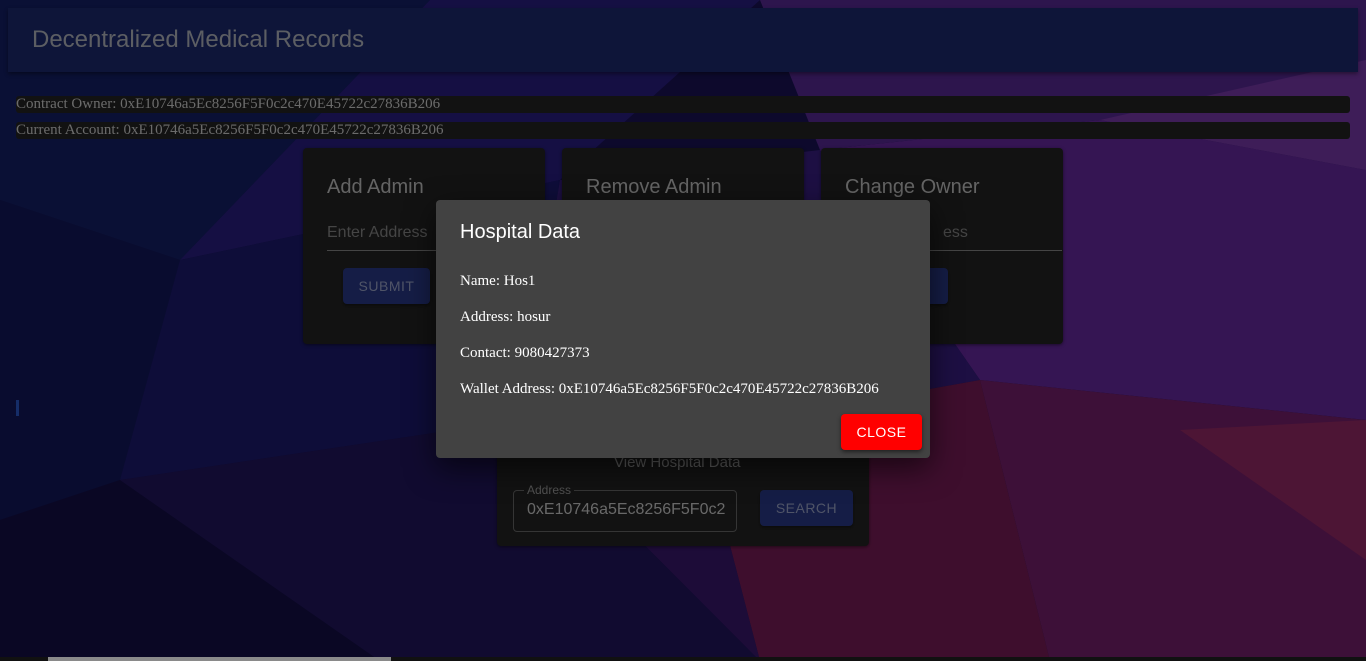  I want to click on dialog-title: Hospital Data, so click(520, 232).